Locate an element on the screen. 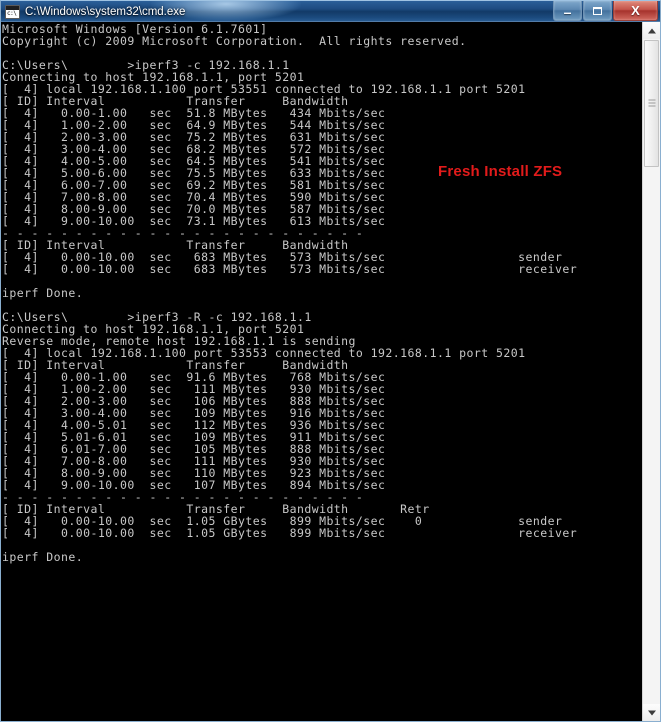 The image size is (661, 722). chevron-down-icon is located at coordinates (651, 712).